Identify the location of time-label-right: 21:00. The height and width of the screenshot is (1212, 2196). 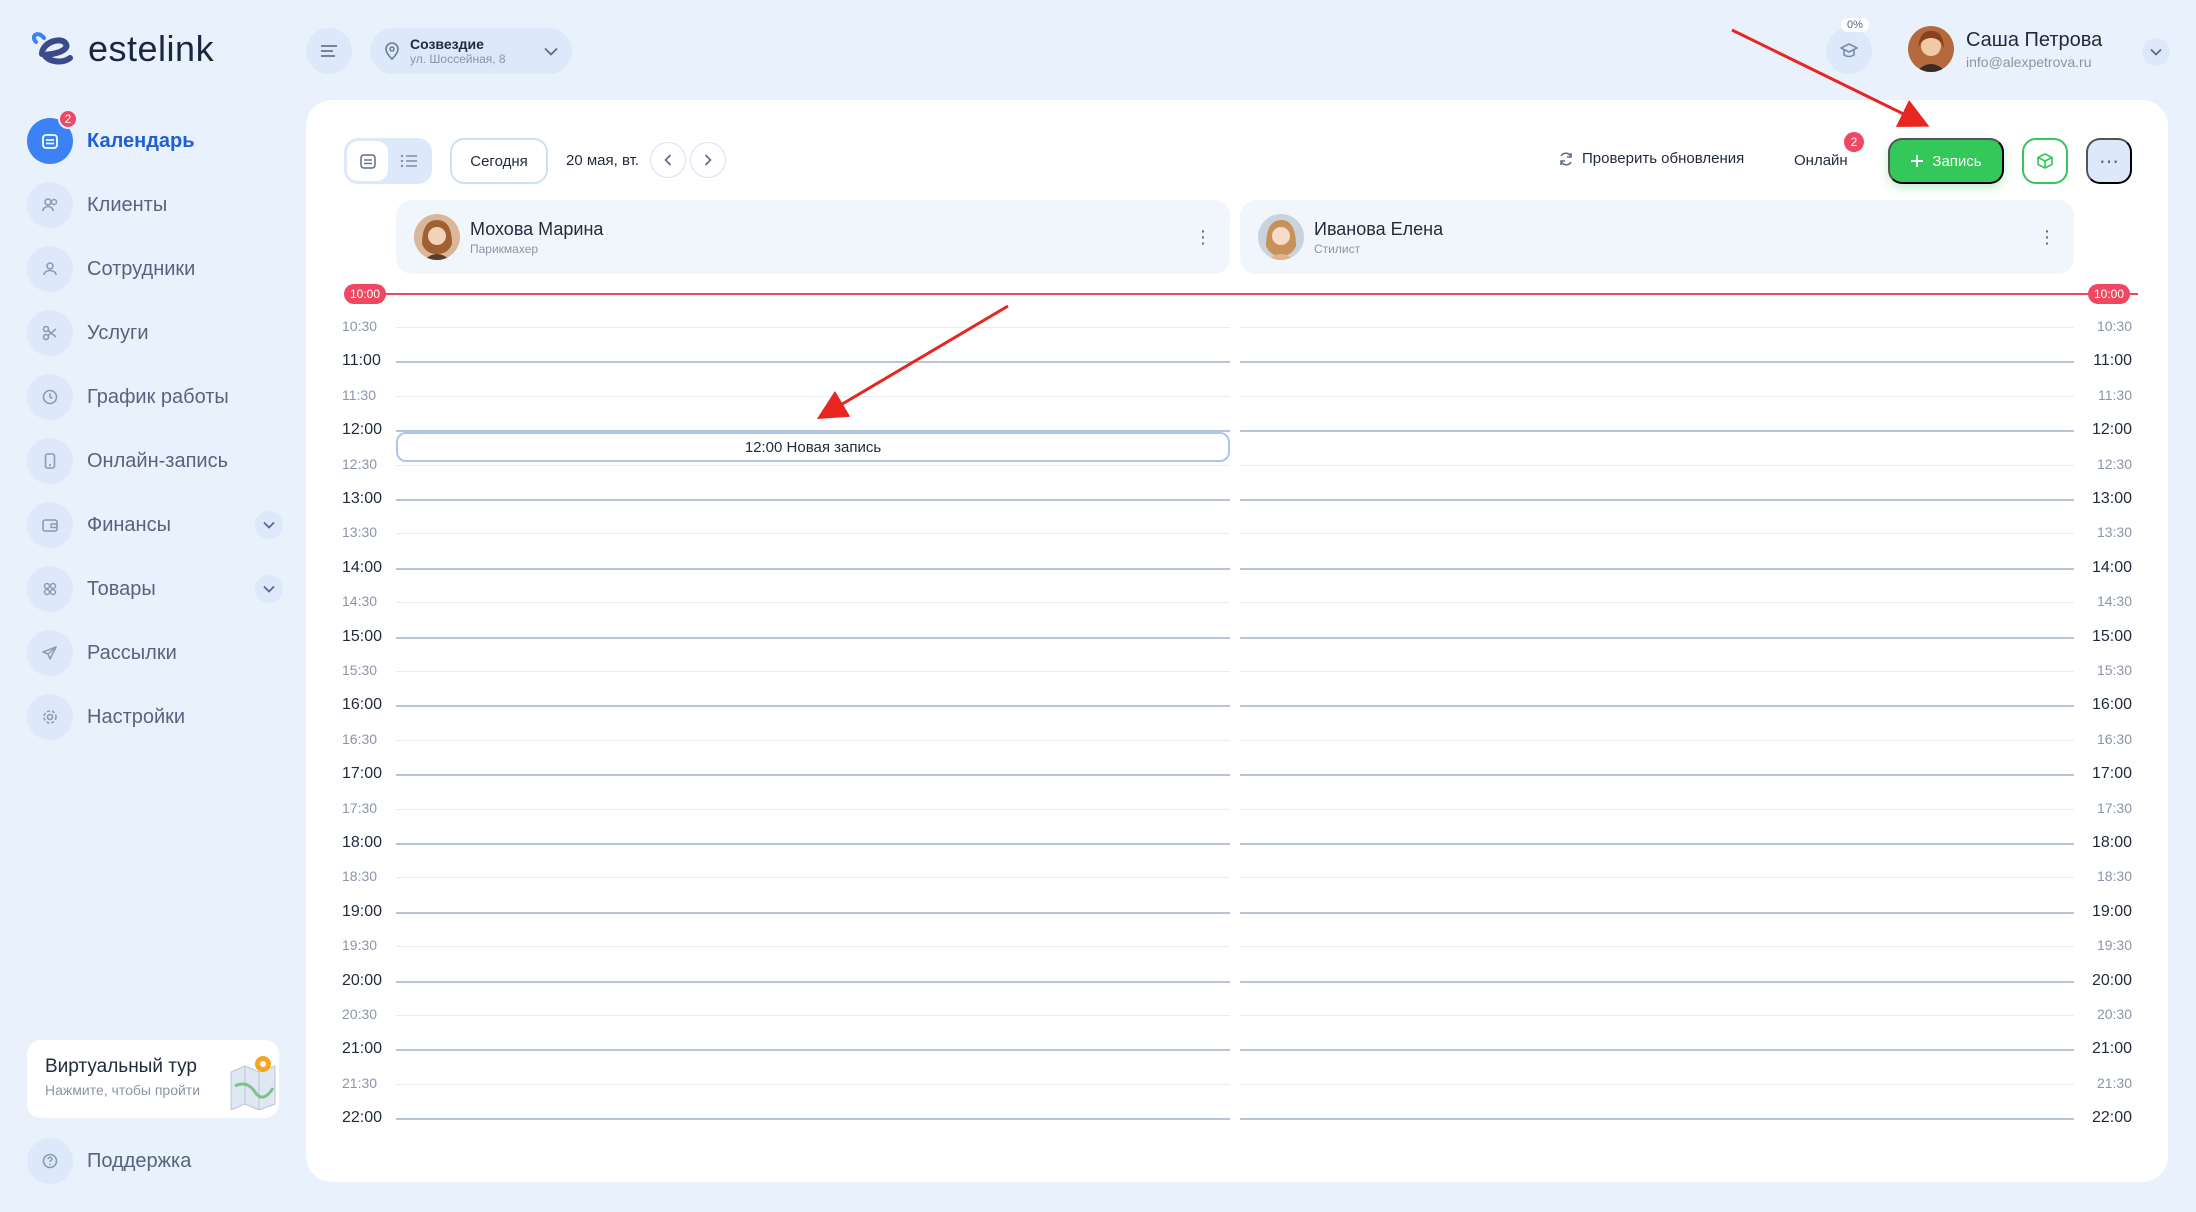
(2111, 1049).